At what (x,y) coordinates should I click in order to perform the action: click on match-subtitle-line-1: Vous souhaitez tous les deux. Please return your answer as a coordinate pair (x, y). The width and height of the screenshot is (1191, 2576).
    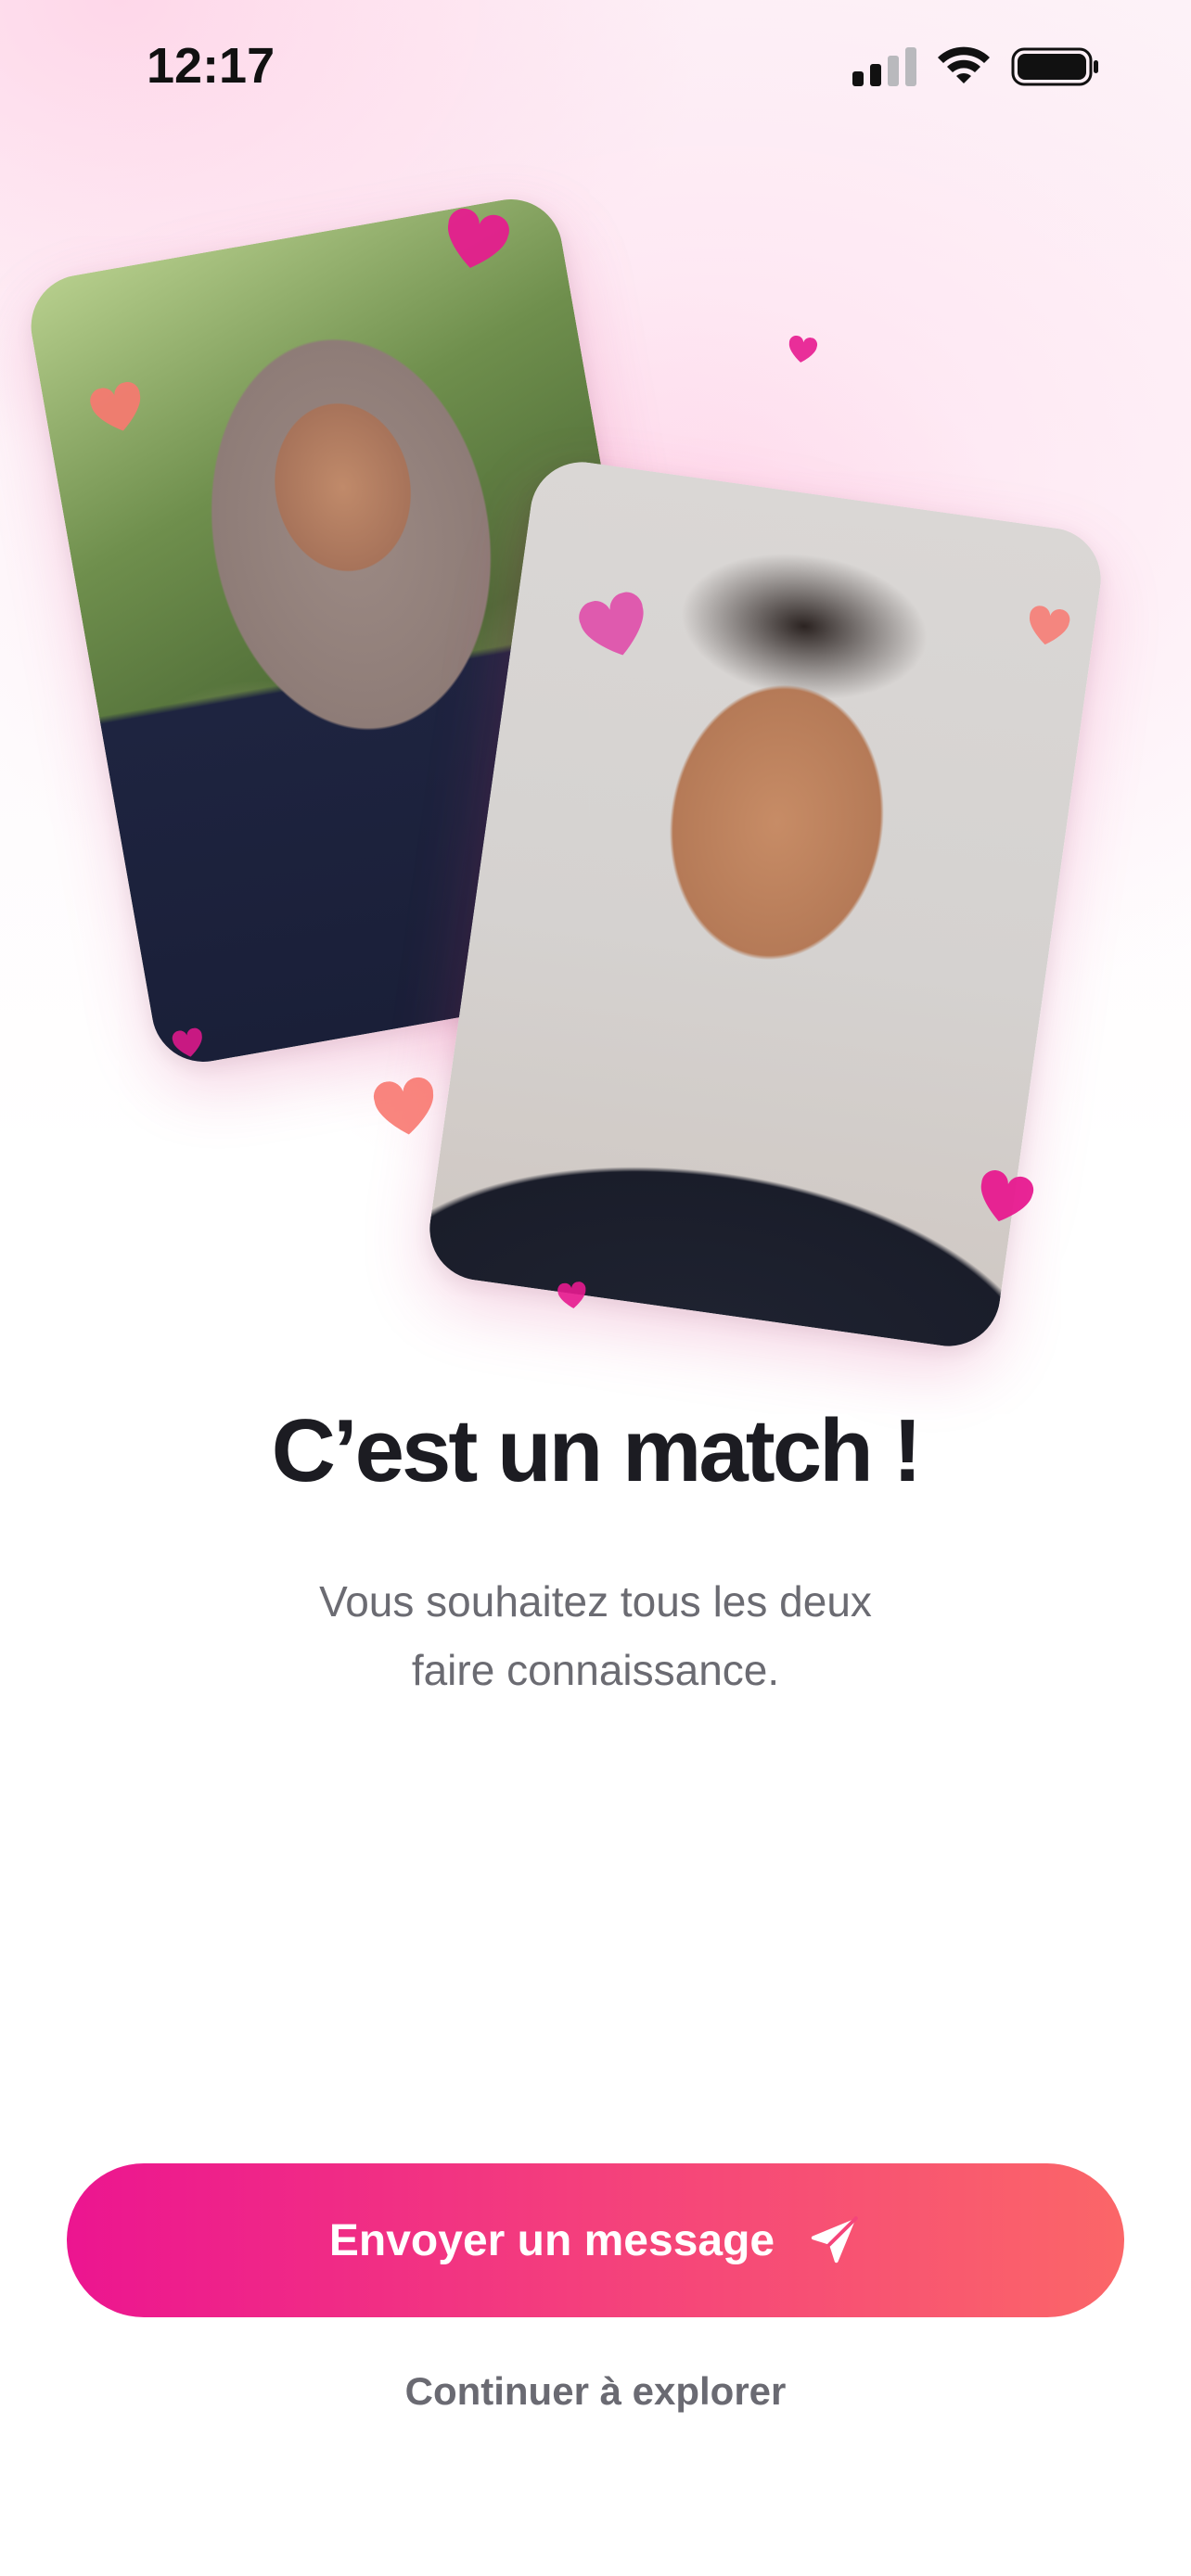
    Looking at the image, I should click on (595, 1601).